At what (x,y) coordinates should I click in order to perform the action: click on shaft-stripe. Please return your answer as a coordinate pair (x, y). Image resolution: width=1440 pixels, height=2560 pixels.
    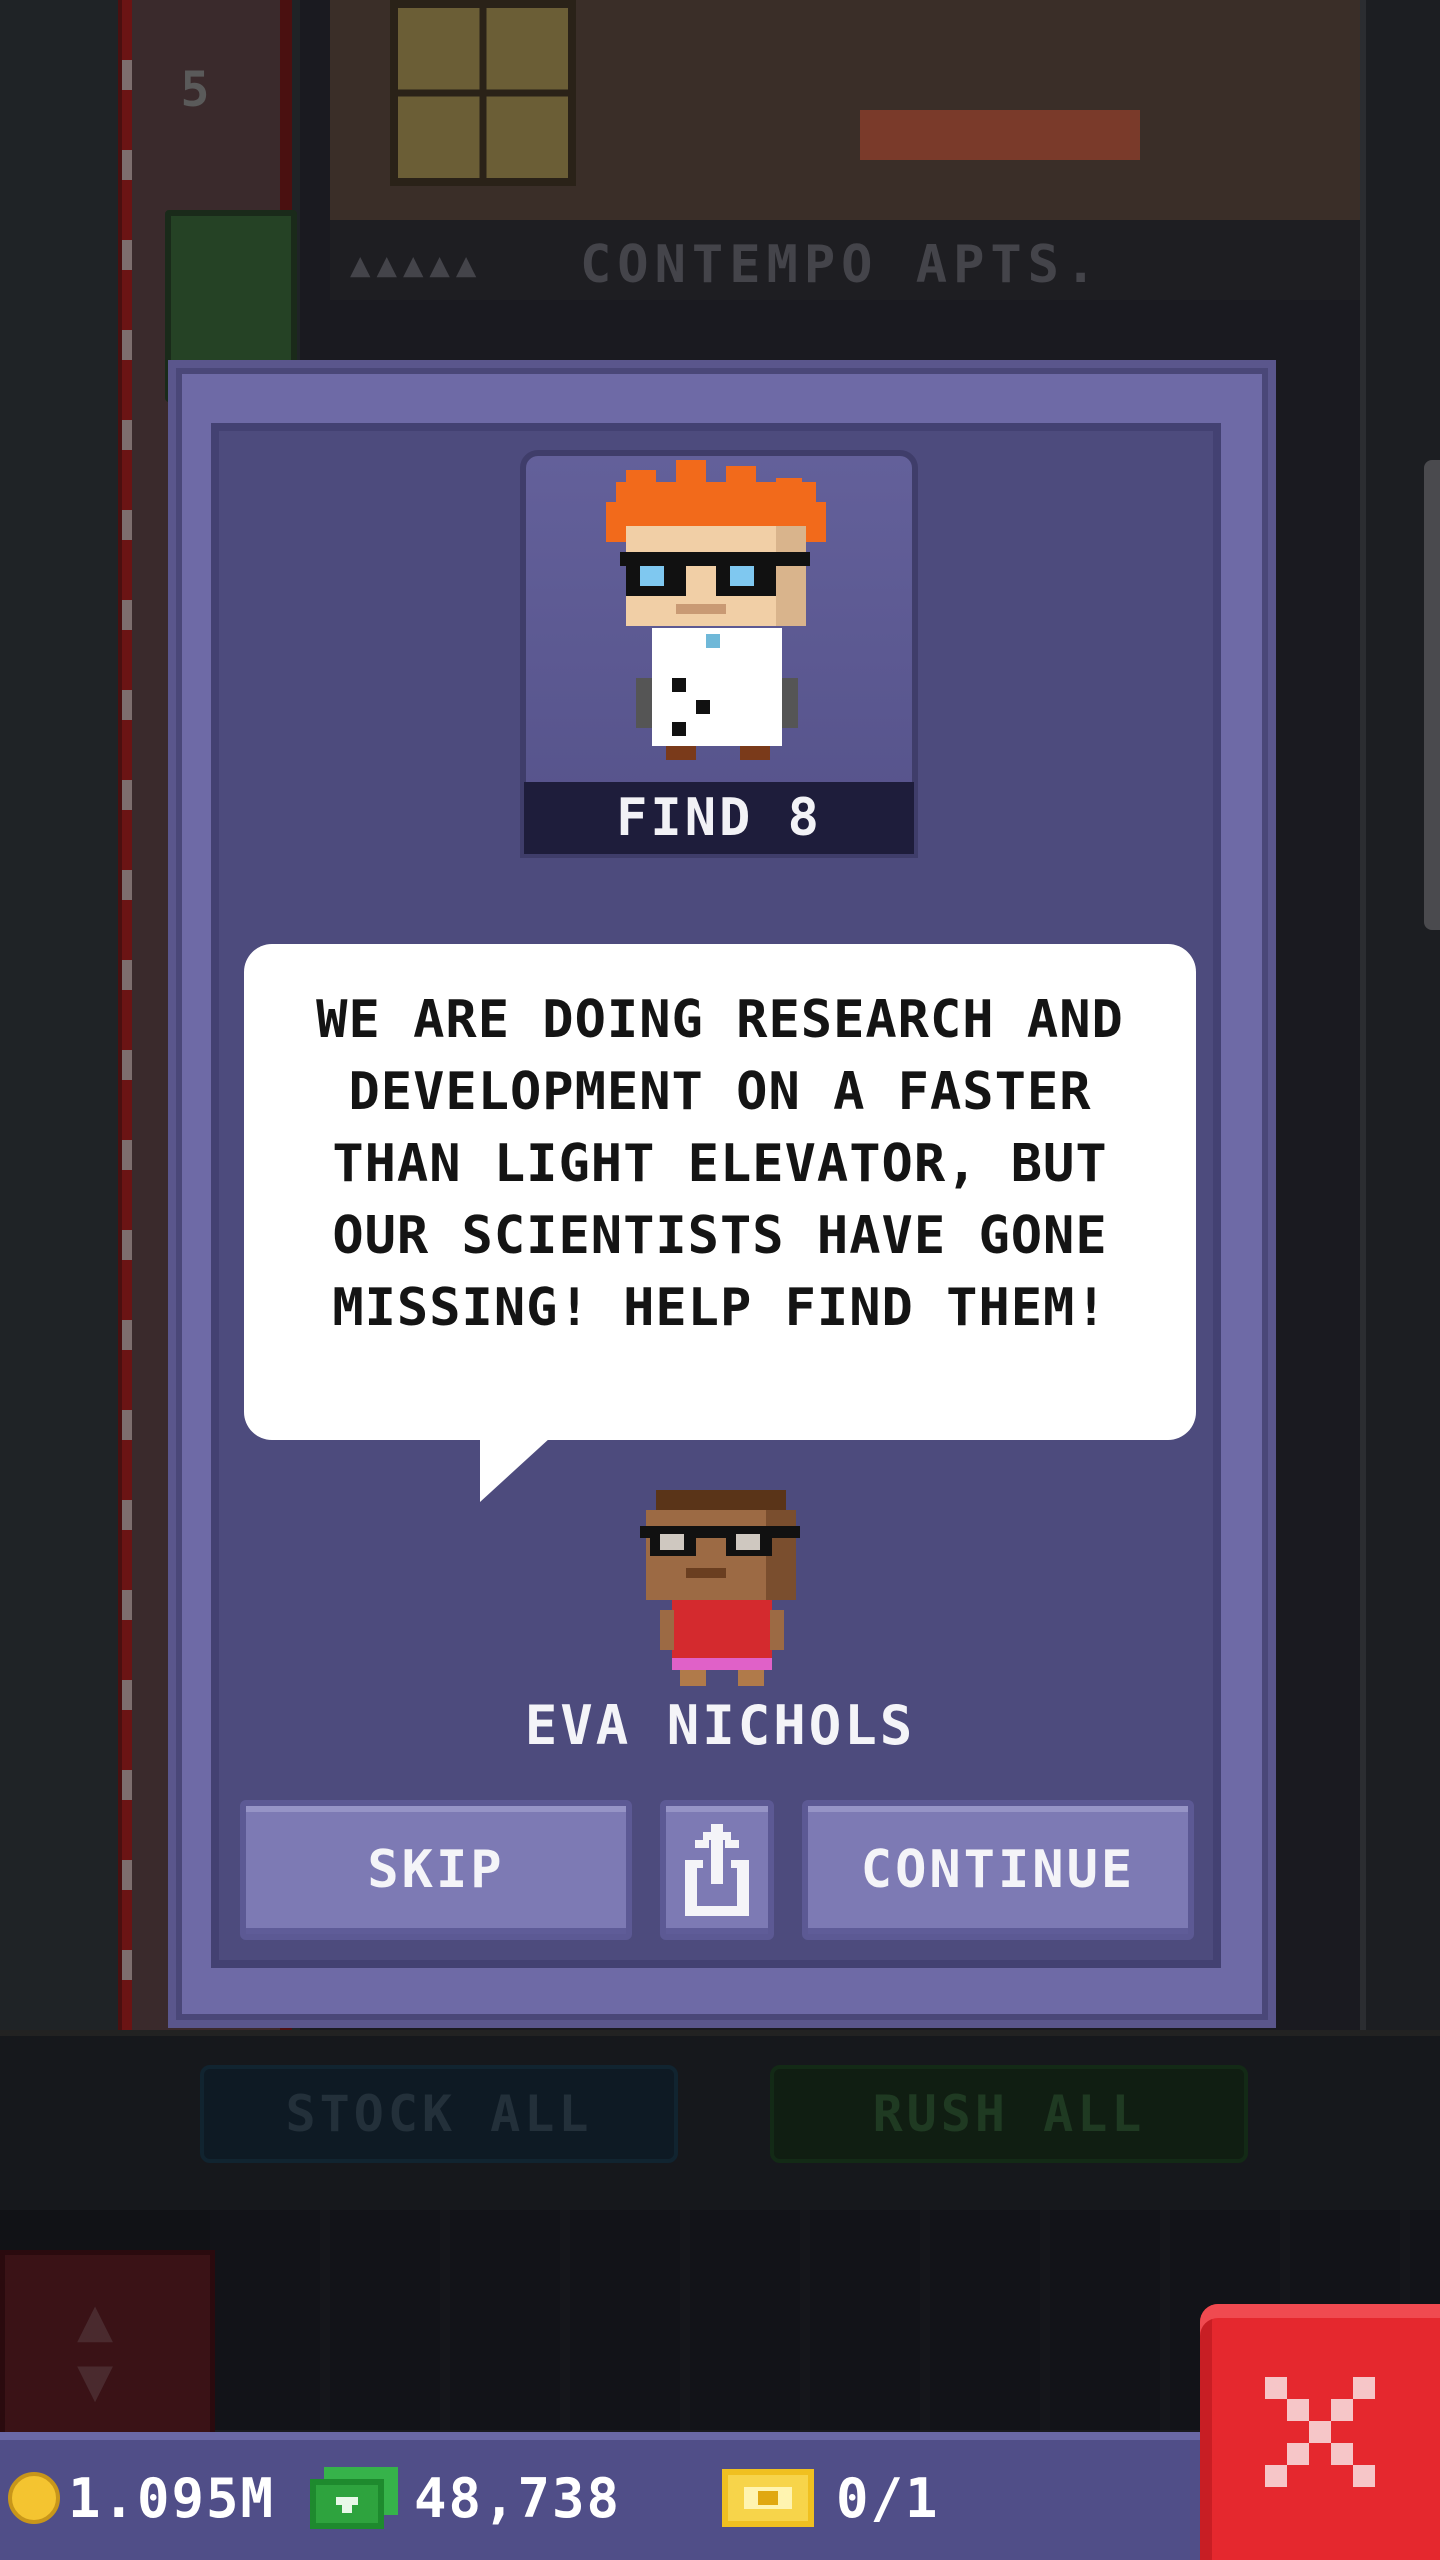
    Looking at the image, I should click on (127, 1015).